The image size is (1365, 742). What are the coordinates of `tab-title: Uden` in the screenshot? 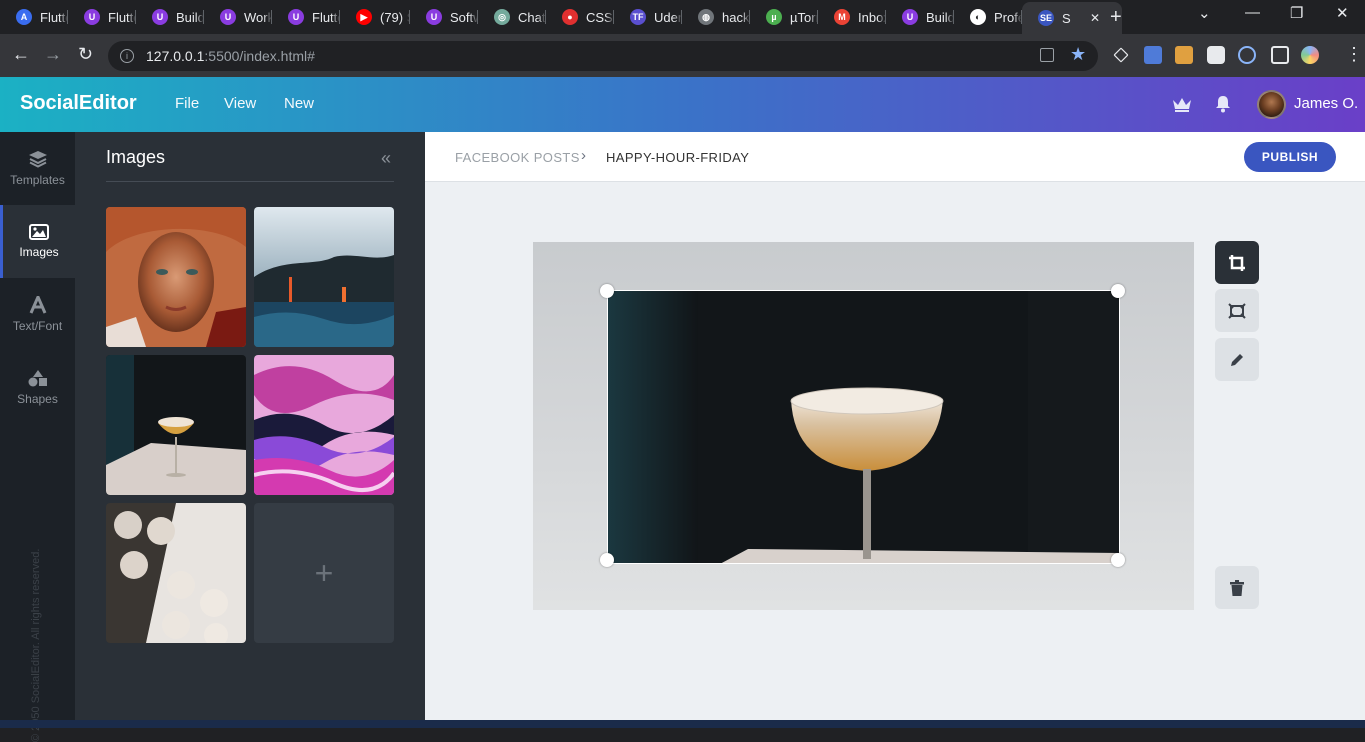 It's located at (668, 17).